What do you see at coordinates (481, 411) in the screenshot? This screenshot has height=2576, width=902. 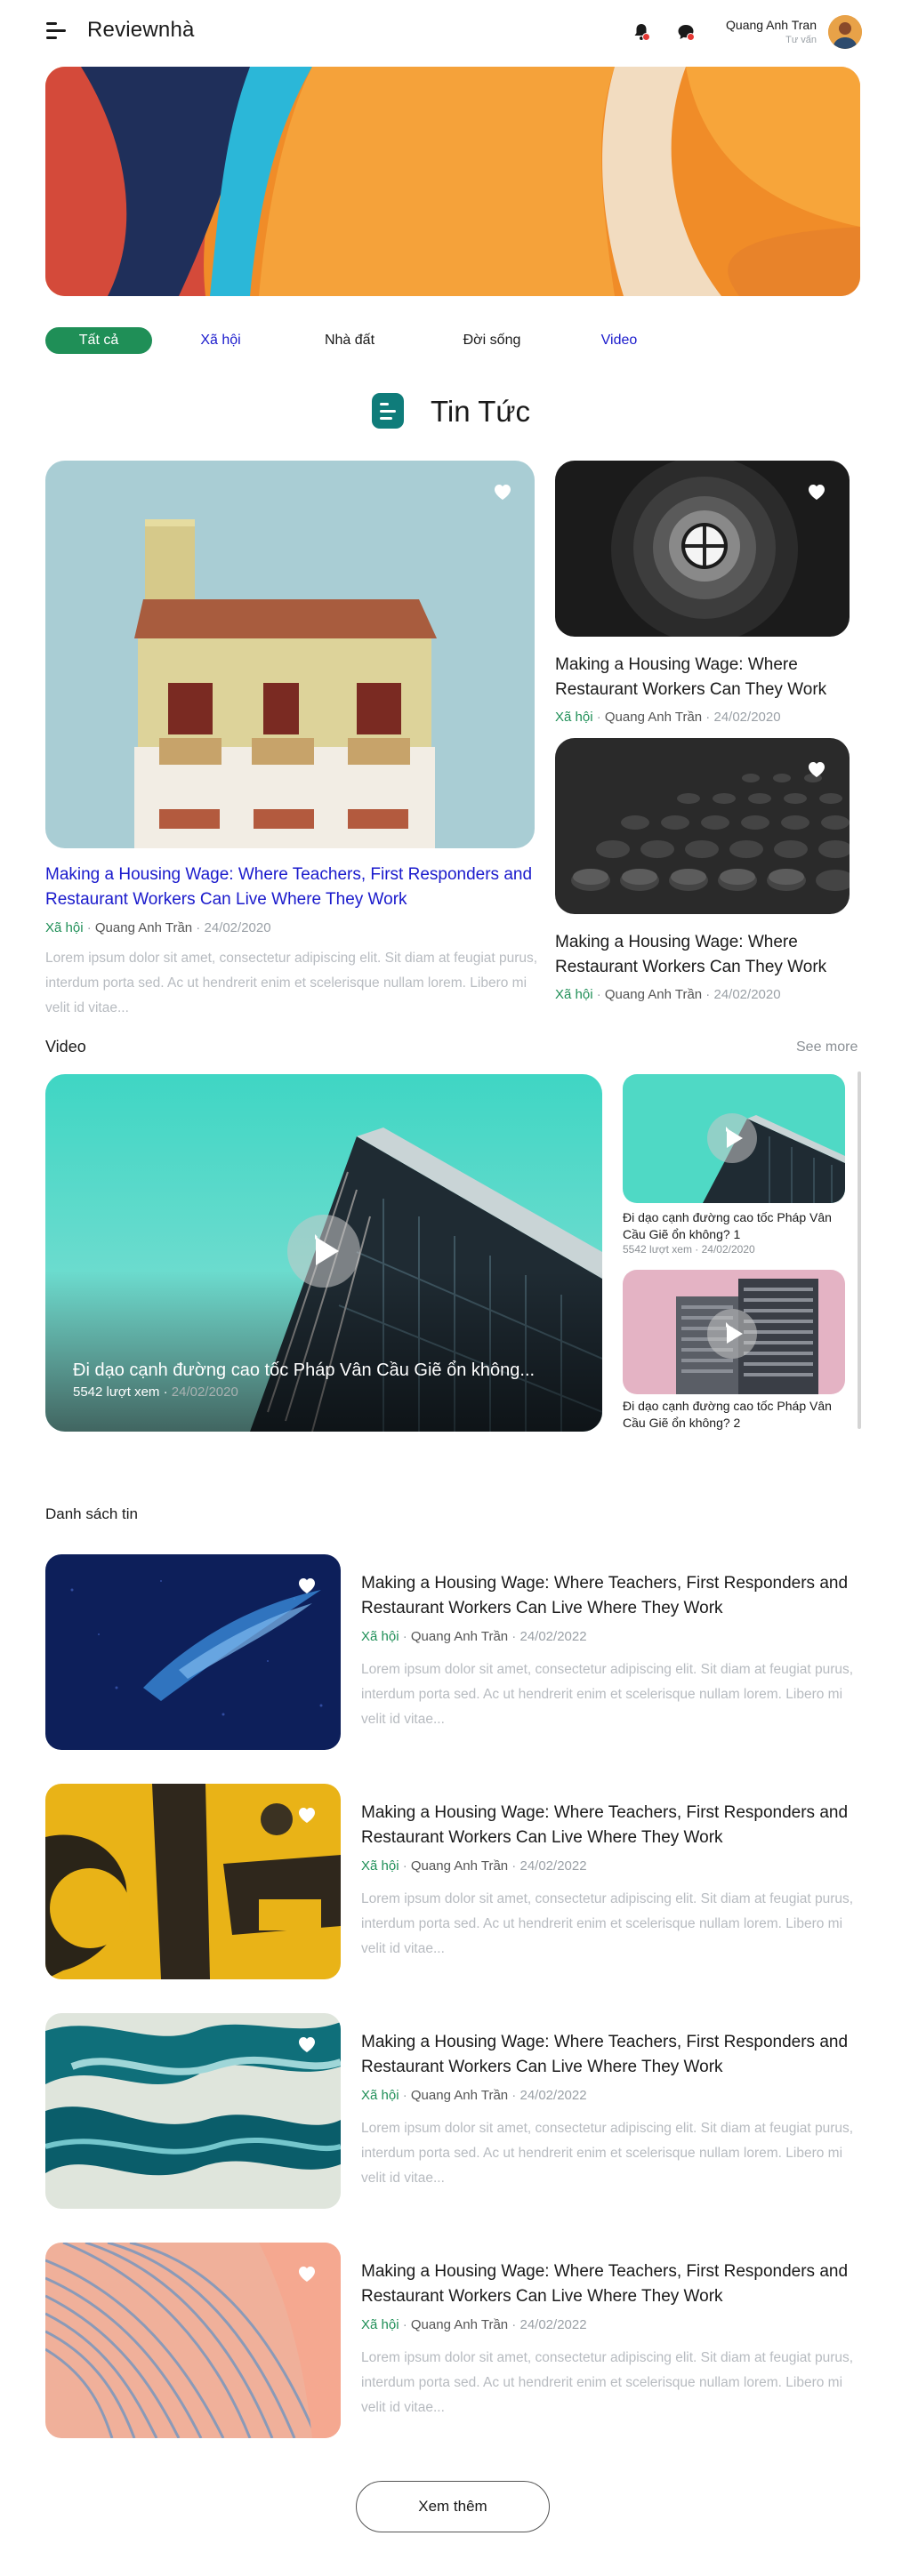 I see `page-title: Tin Tức` at bounding box center [481, 411].